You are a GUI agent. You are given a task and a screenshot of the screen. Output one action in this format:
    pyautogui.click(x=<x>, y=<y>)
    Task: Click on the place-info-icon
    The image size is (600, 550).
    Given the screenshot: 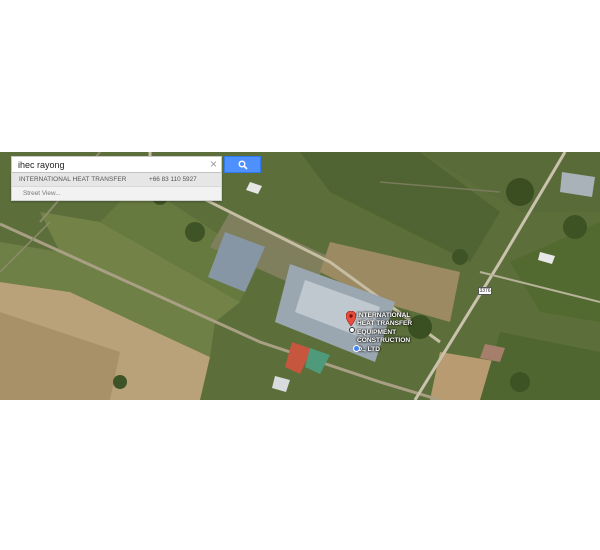 What is the action you would take?
    pyautogui.click(x=352, y=330)
    